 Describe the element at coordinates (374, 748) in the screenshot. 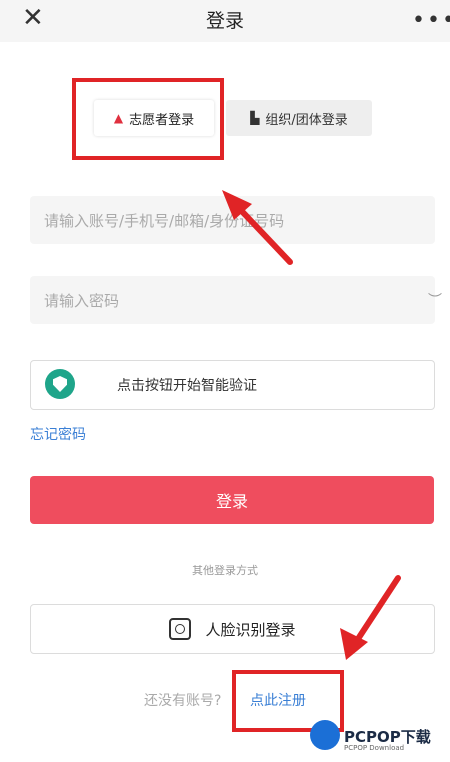

I see `watermark-sub: PCPOP Download` at that location.